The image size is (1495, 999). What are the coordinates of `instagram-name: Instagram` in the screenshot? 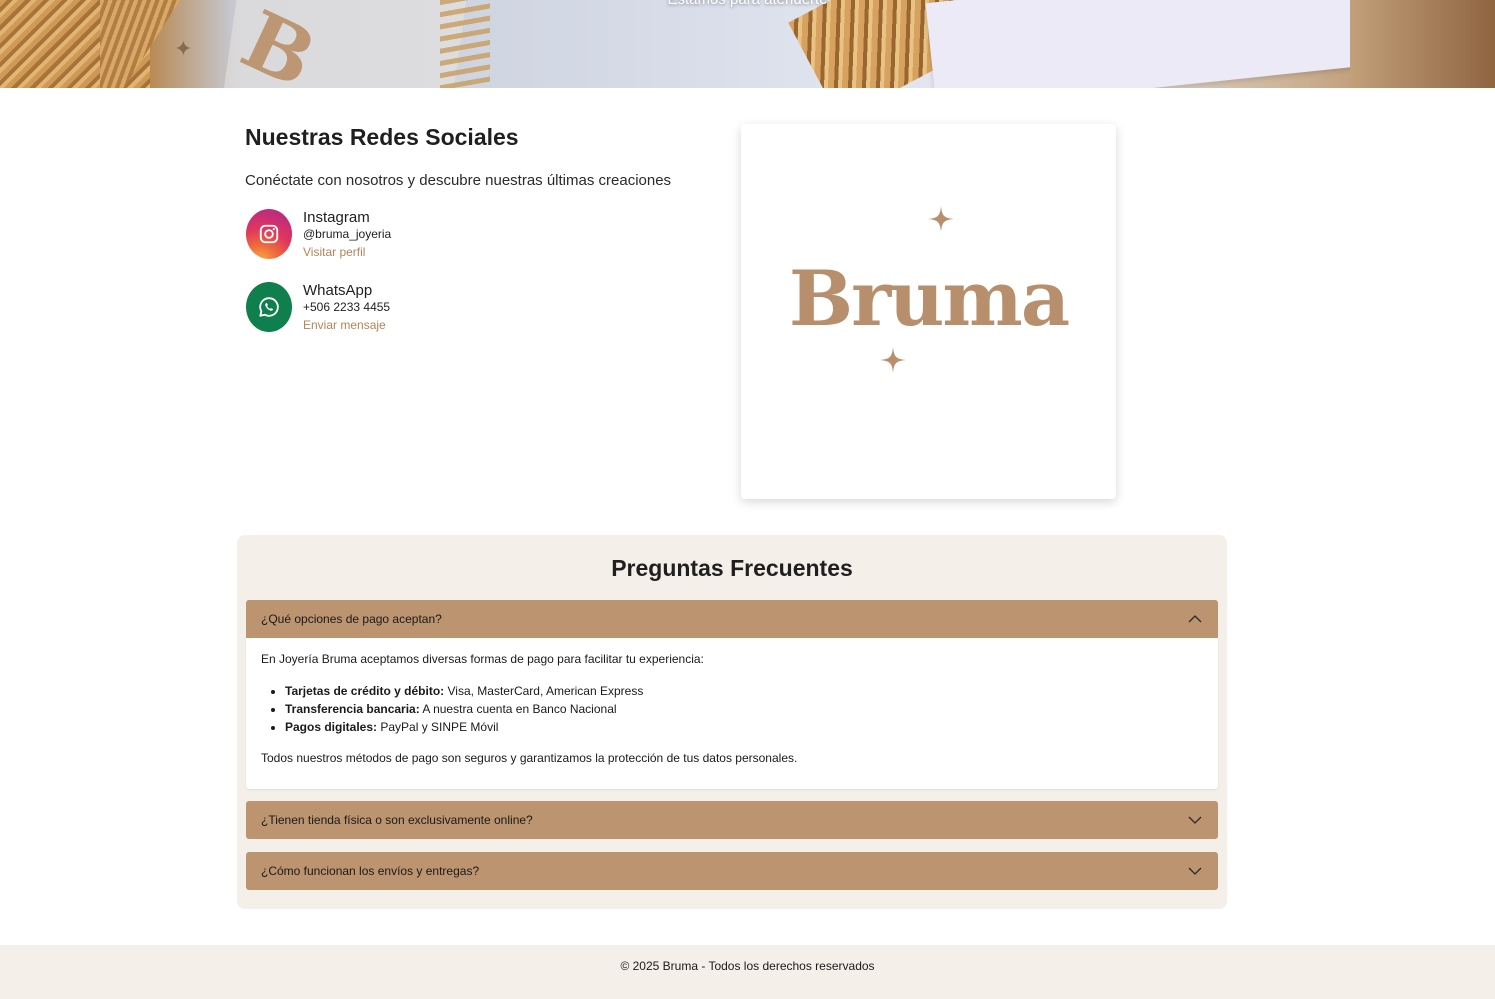 It's located at (336, 217).